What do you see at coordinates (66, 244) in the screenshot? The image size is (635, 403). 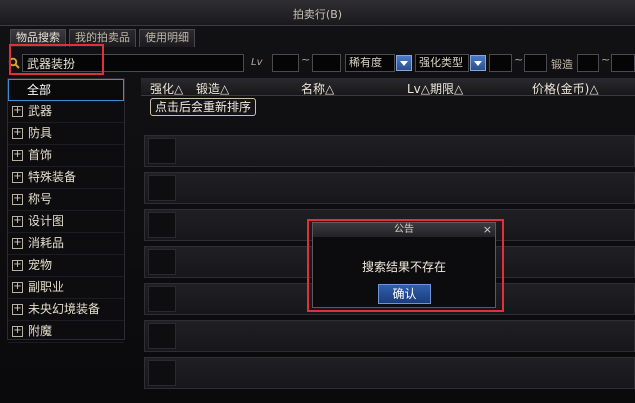 I see `category-item-consumable: + 消耗品` at bounding box center [66, 244].